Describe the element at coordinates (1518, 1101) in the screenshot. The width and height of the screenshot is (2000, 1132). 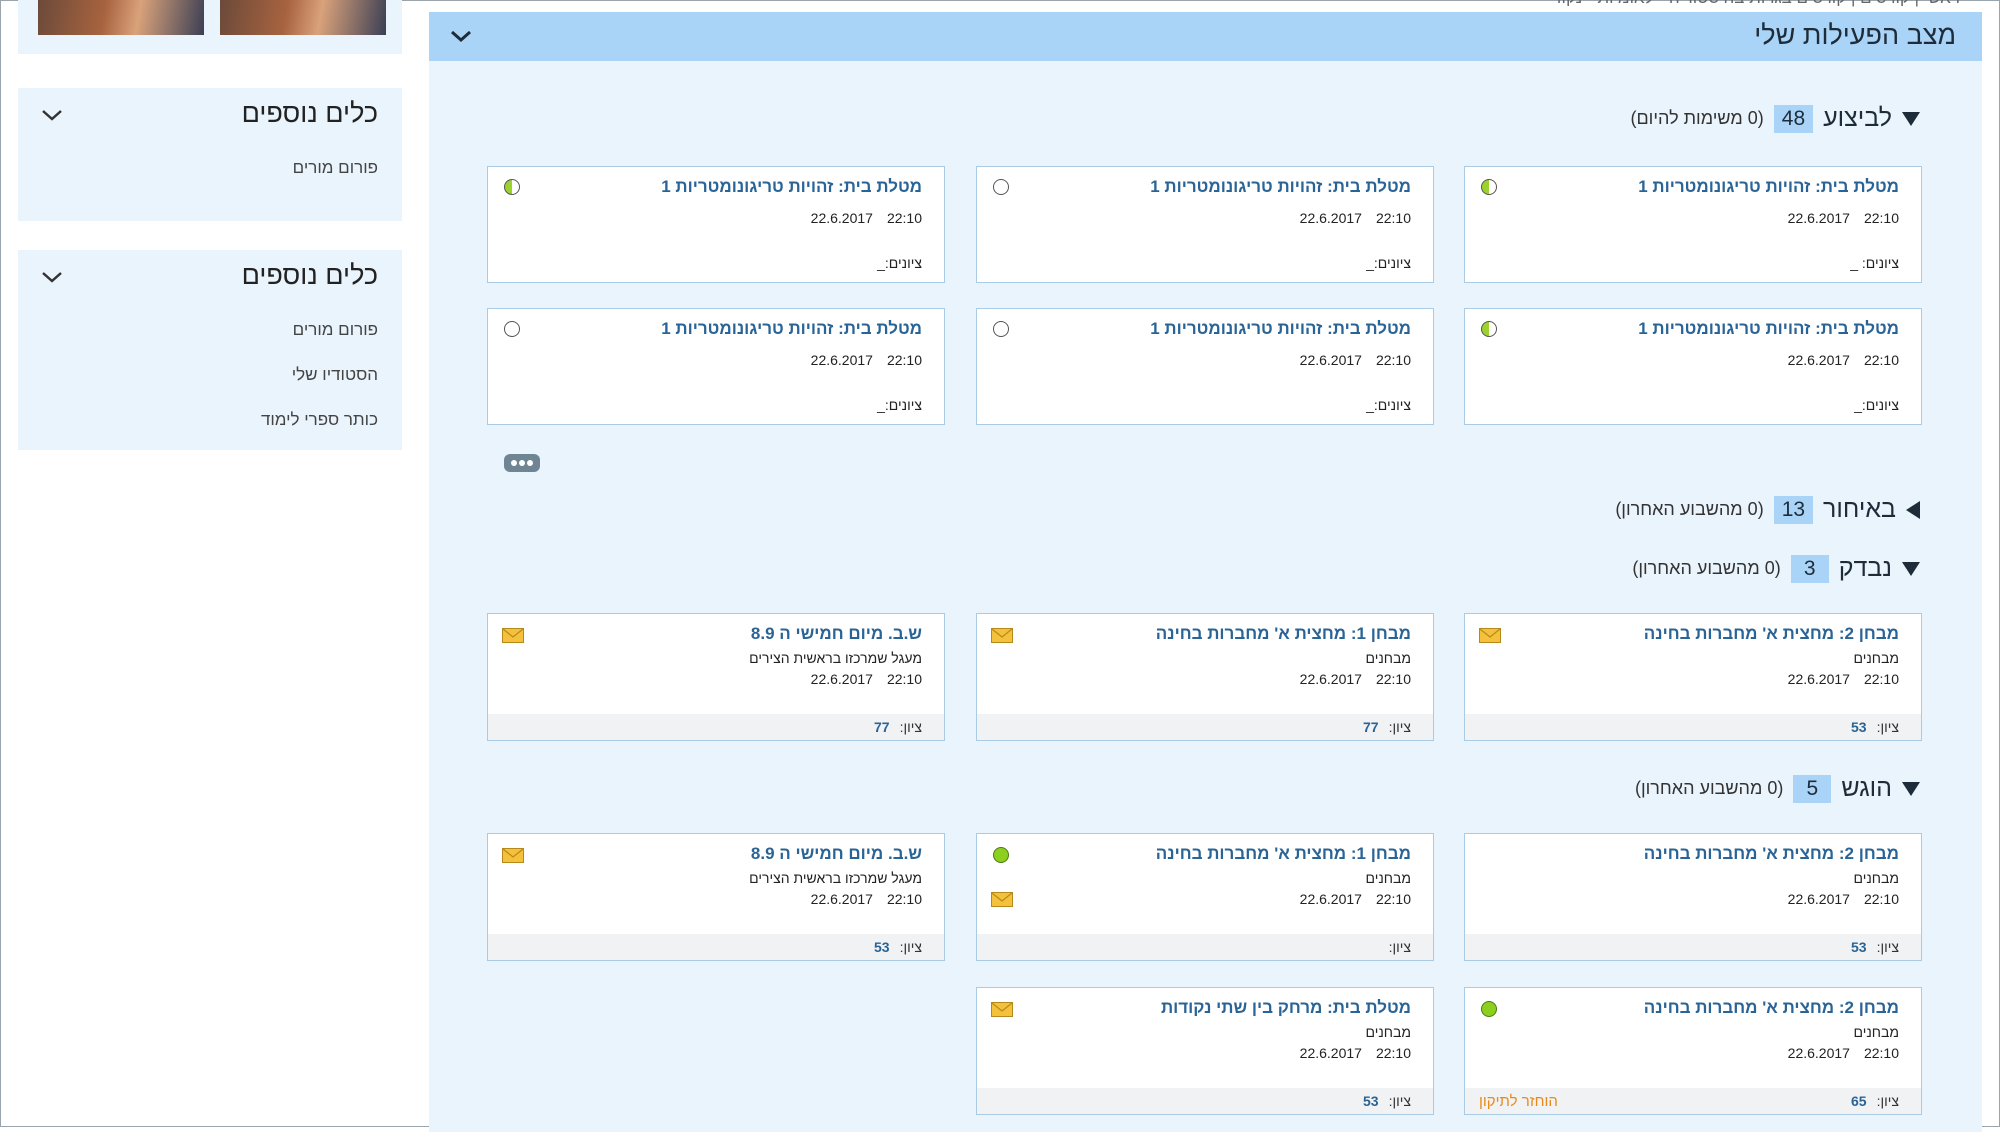
I see `returned-for-correction-label: הוחזר לתיקון` at that location.